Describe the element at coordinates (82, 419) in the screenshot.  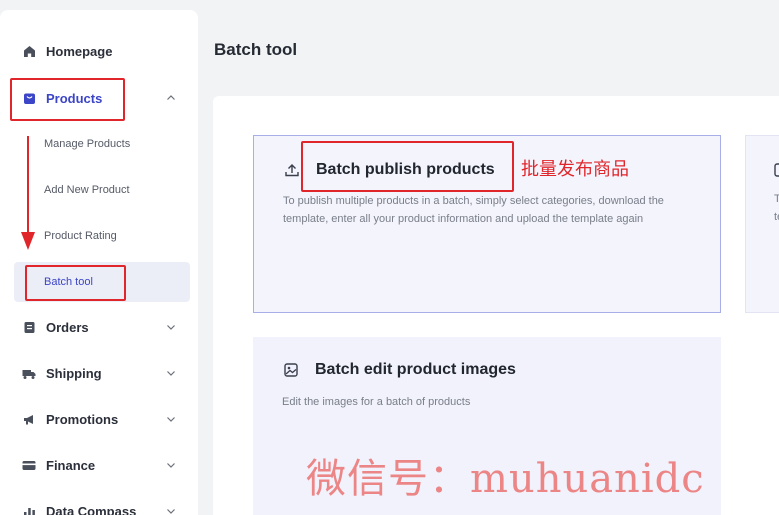
I see `sidebar-item-label: Promotions` at that location.